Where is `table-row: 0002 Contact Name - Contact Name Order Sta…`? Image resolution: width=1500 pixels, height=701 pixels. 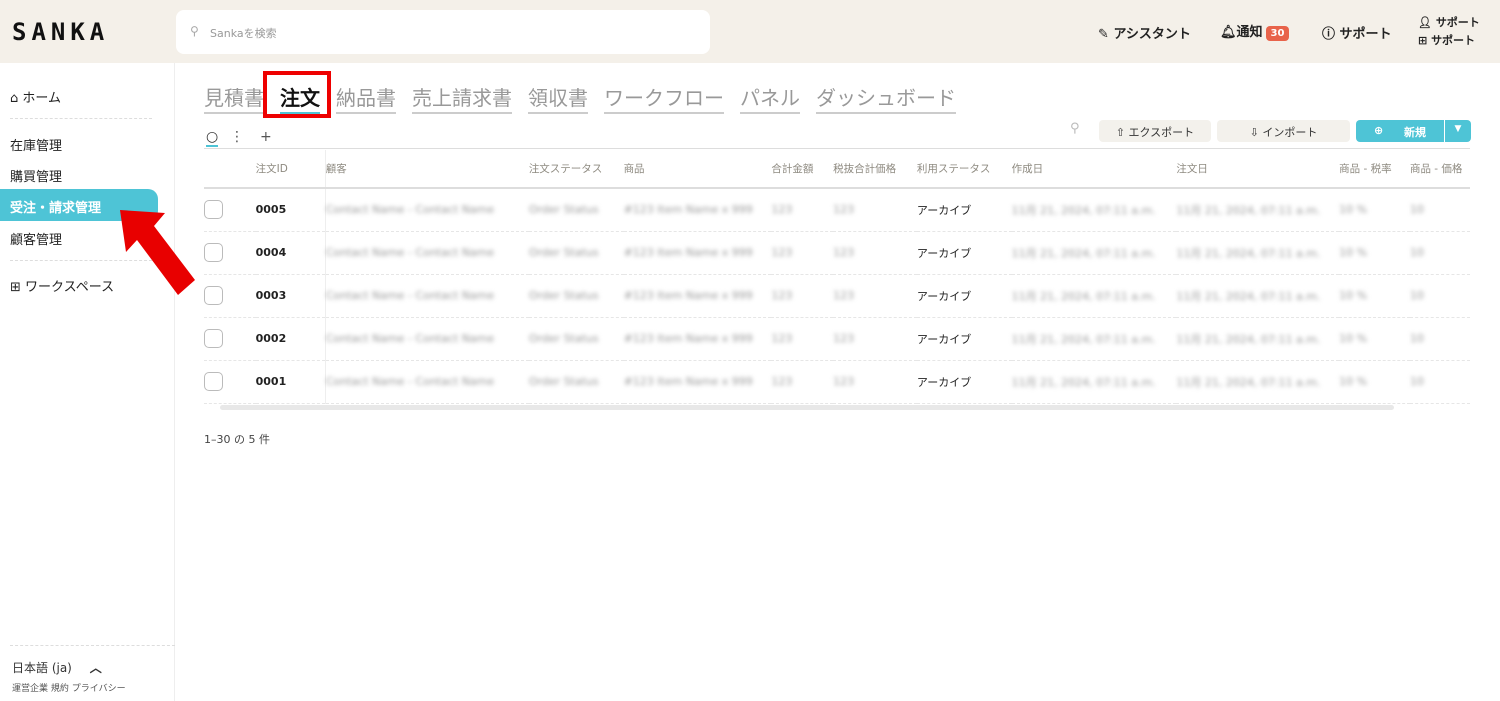
table-row: 0002 Contact Name - Contact Name Order Sta… is located at coordinates (837, 339).